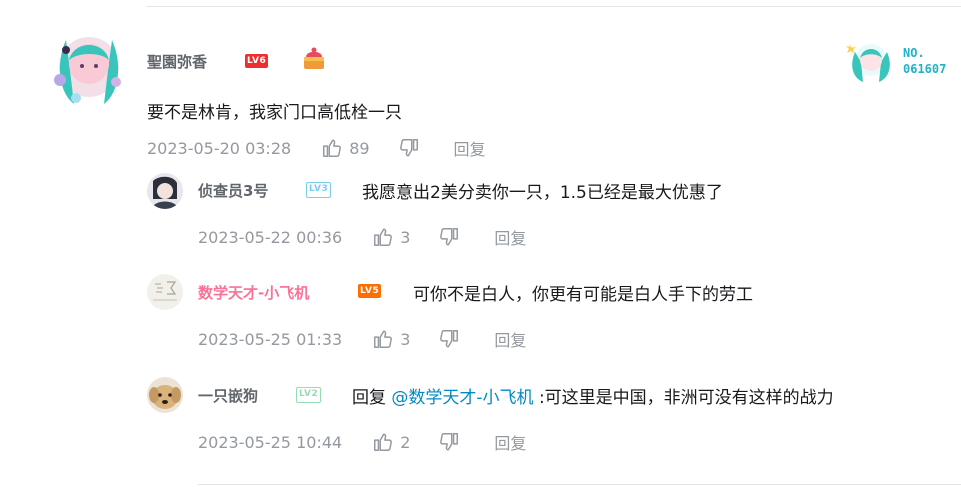 Image resolution: width=961 pixels, height=487 pixels. What do you see at coordinates (345, 148) in the screenshot?
I see `like-button: 89` at bounding box center [345, 148].